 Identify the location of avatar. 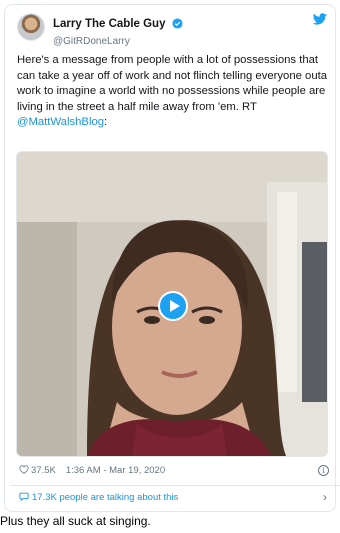
(31, 27).